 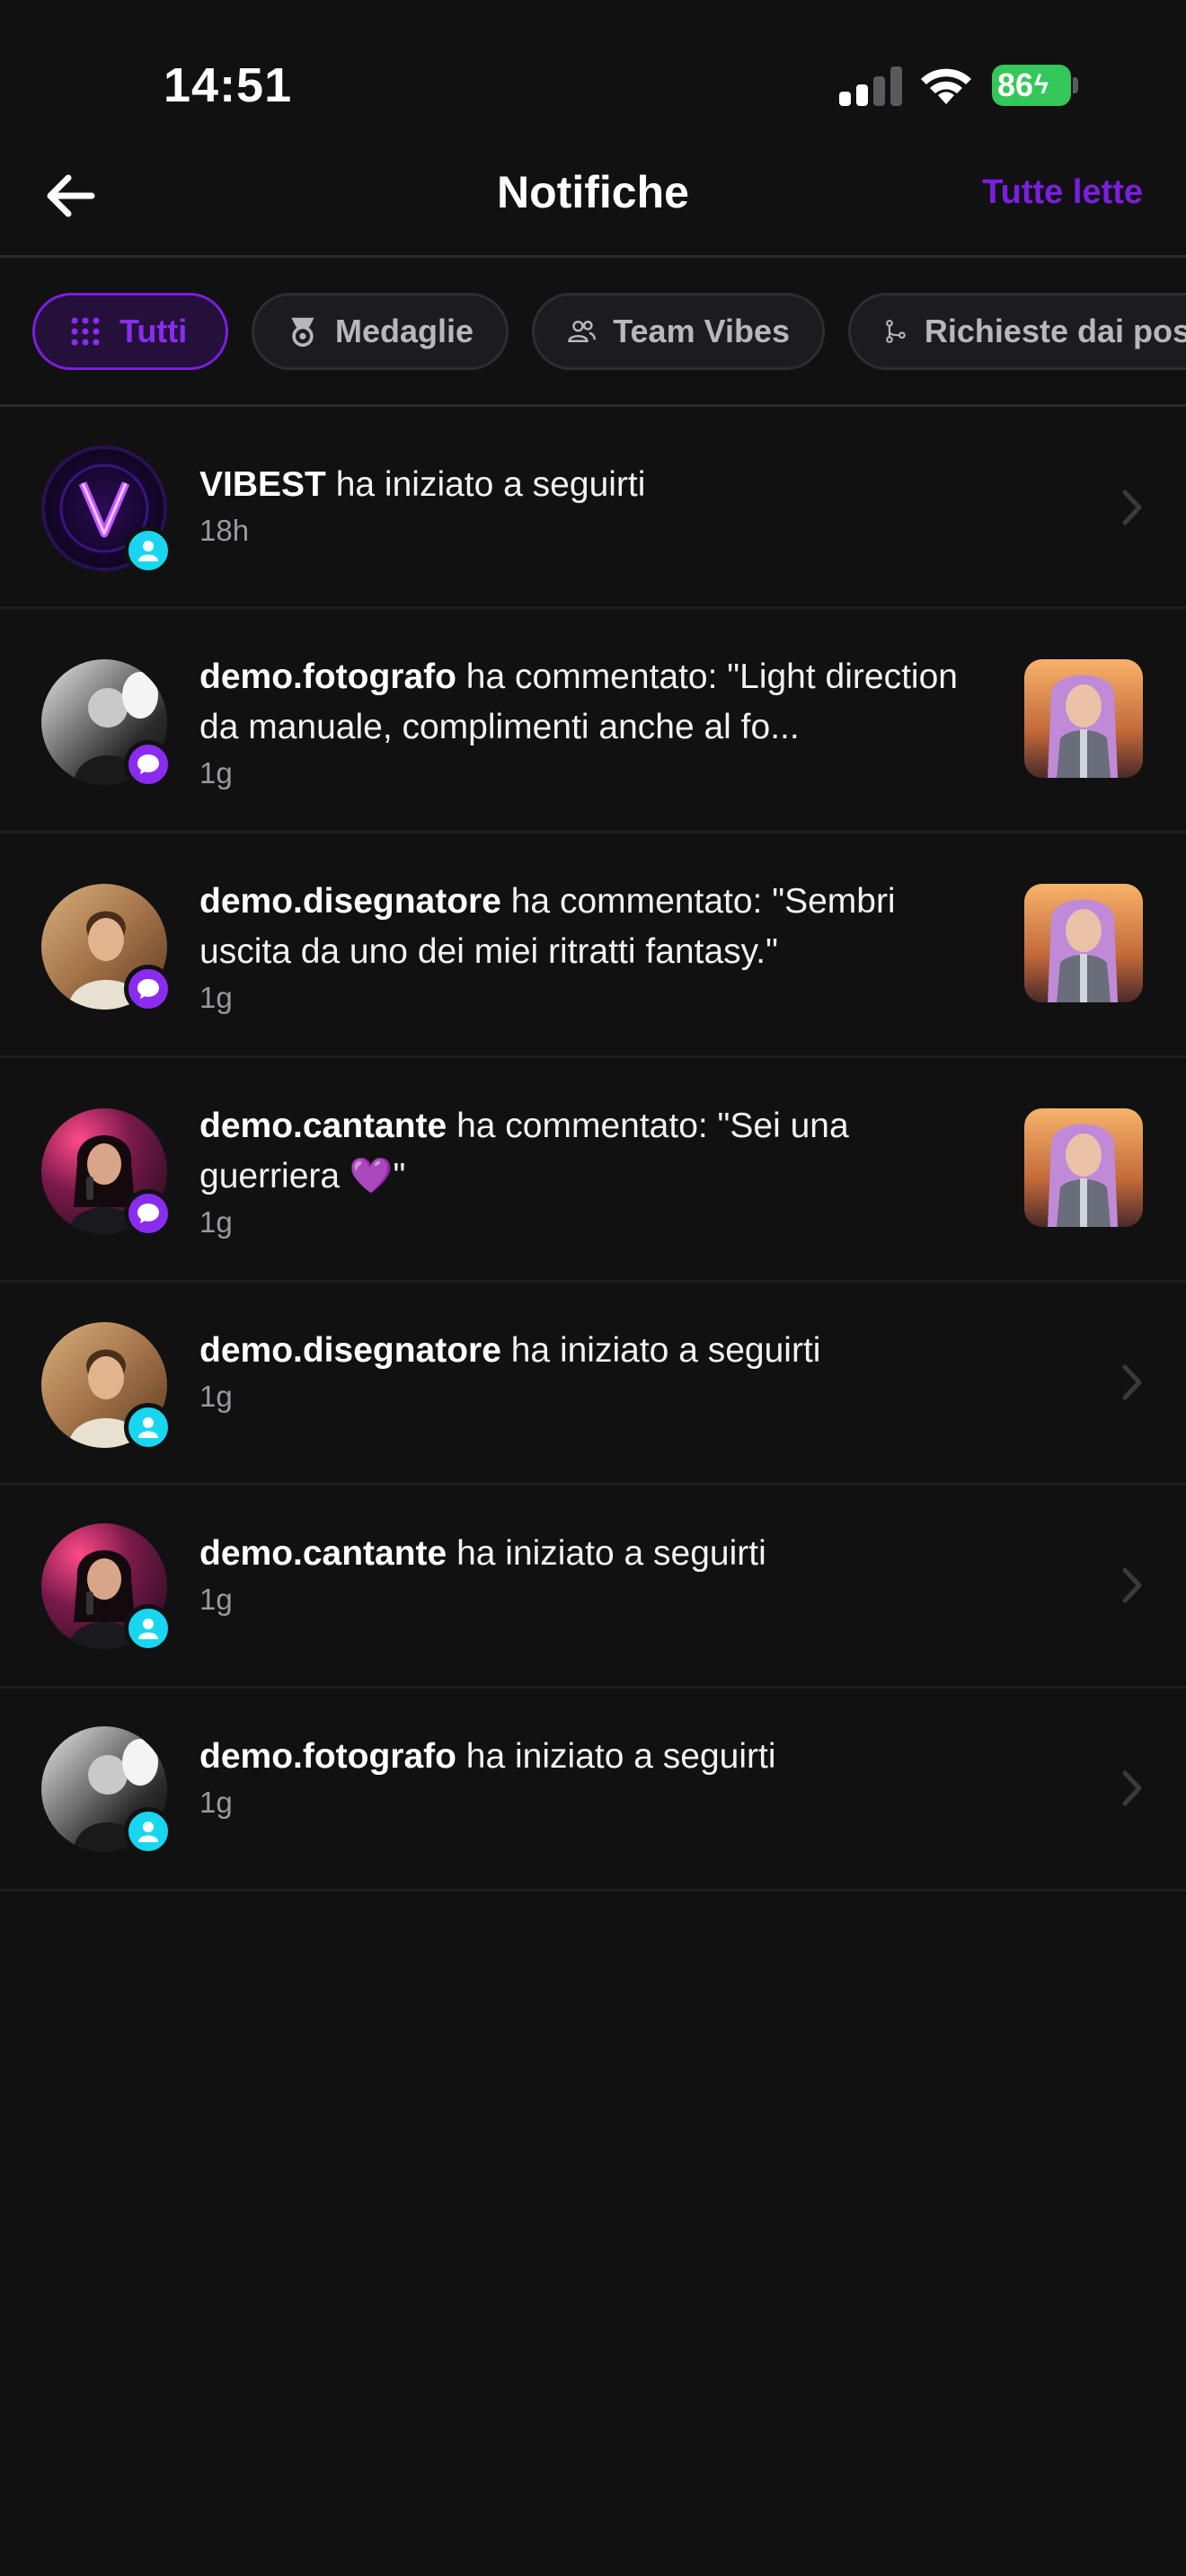 What do you see at coordinates (701, 331) in the screenshot?
I see `tab-team-vibes-label: Team Vibes` at bounding box center [701, 331].